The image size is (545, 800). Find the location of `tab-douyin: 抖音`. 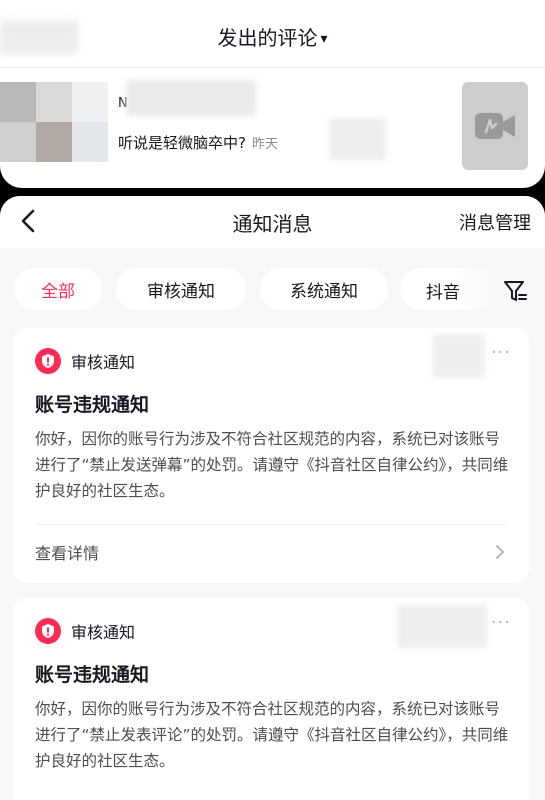

tab-douyin: 抖音 is located at coordinates (448, 289).